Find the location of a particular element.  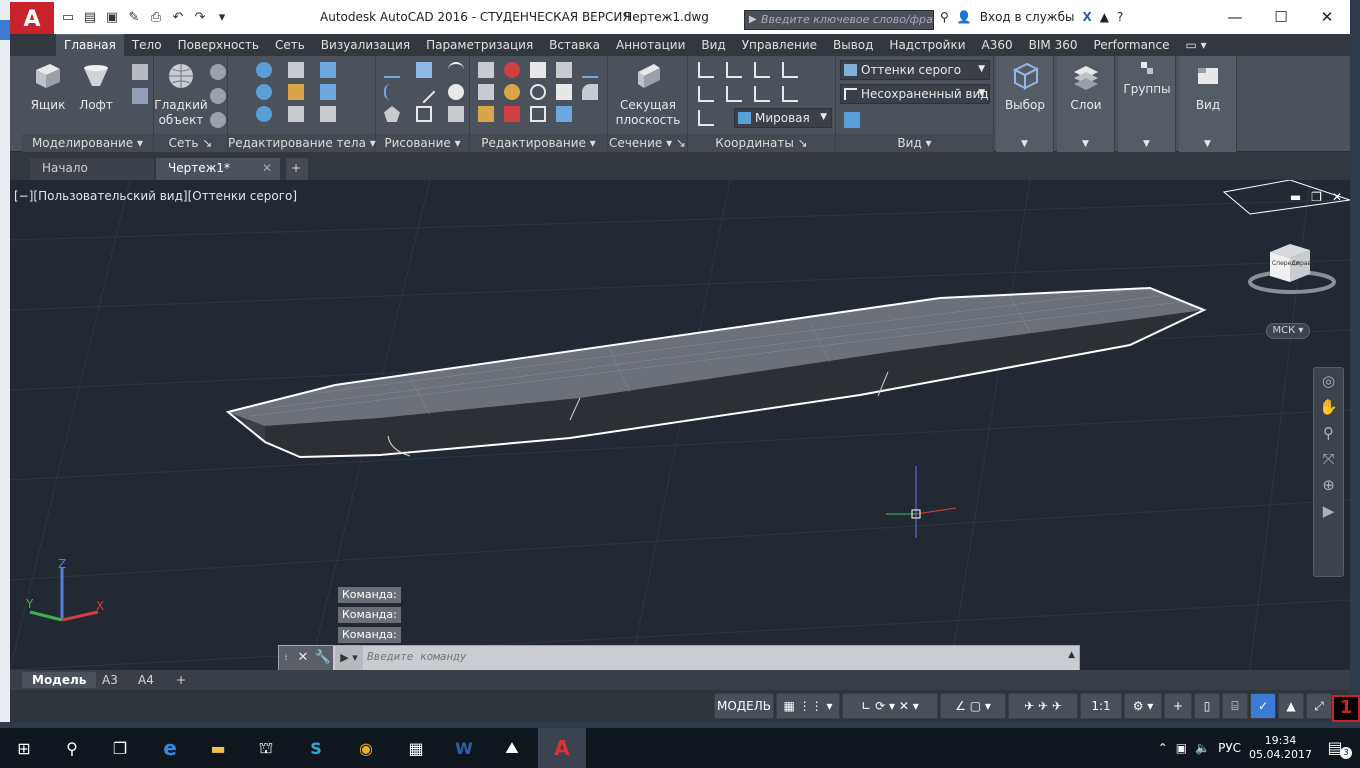

a360-icon: ▲ is located at coordinates (1104, 17).